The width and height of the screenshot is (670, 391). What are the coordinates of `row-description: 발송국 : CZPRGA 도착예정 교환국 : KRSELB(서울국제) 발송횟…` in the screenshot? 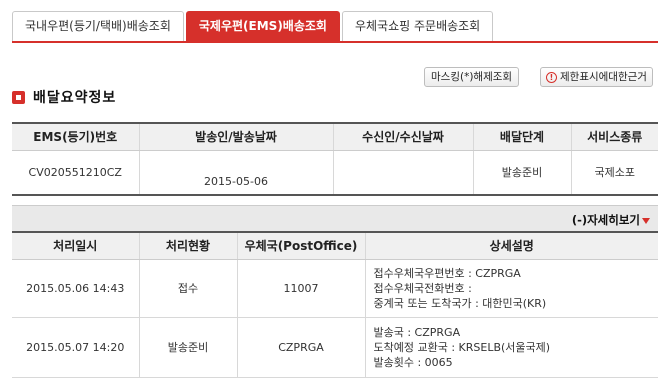 It's located at (511, 347).